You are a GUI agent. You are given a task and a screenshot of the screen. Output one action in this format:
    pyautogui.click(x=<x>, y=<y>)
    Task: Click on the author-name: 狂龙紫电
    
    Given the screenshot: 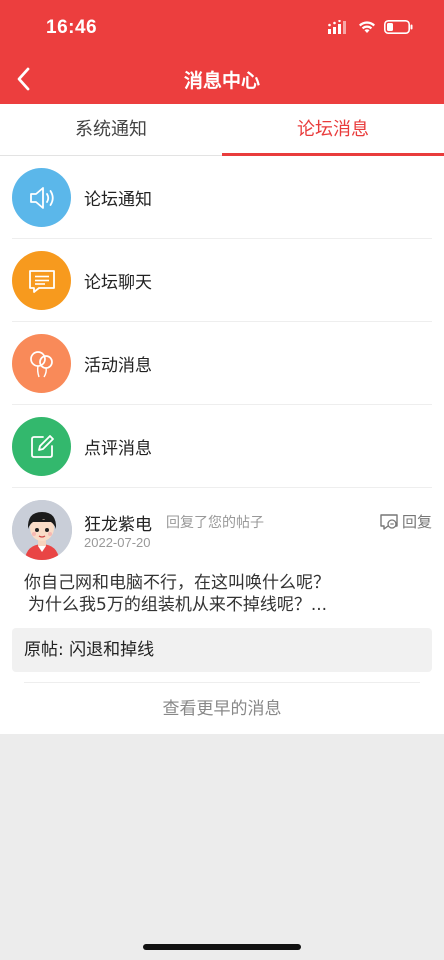 What is the action you would take?
    pyautogui.click(x=118, y=522)
    